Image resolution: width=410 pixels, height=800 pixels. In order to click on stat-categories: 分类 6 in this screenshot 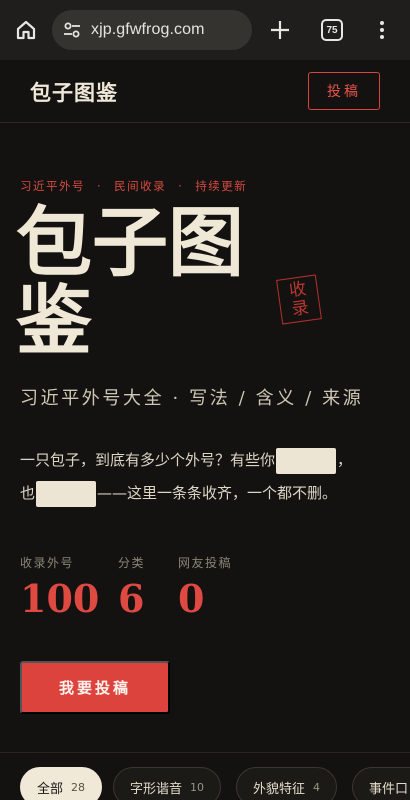, I will do `click(131, 587)`.